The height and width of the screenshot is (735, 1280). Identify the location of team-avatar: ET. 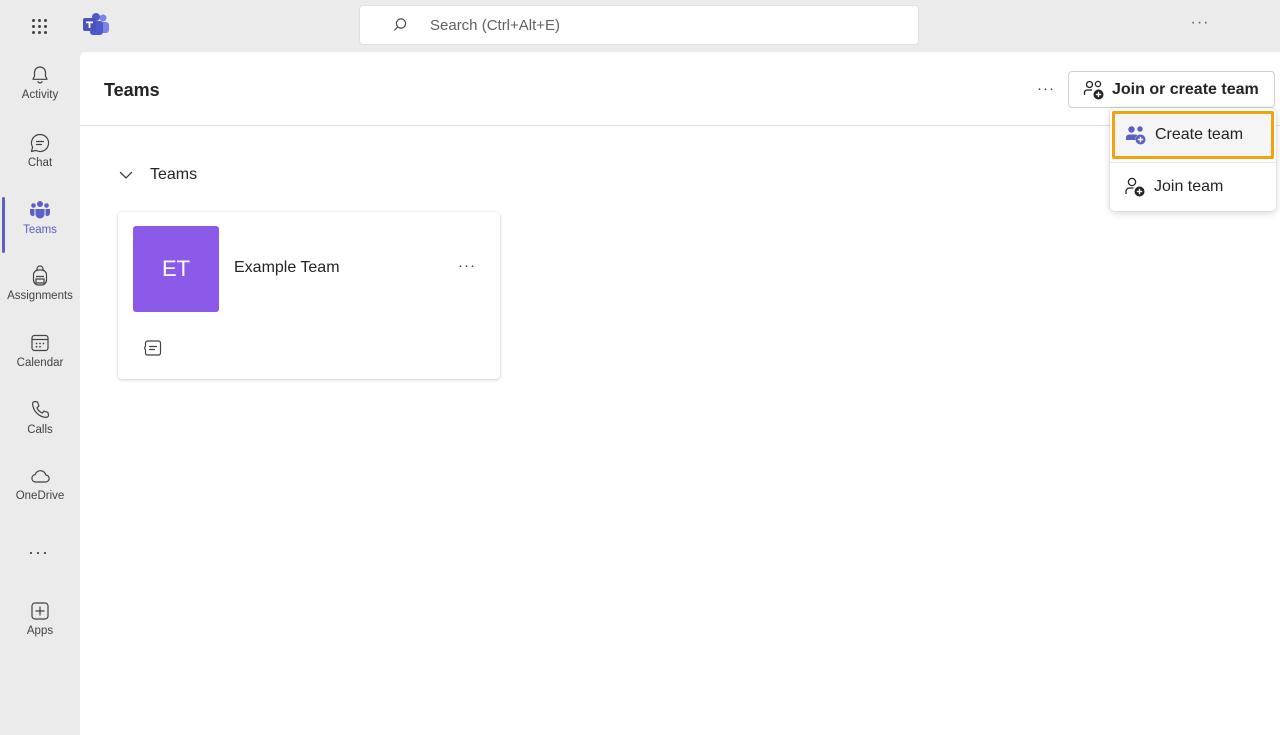
(176, 269).